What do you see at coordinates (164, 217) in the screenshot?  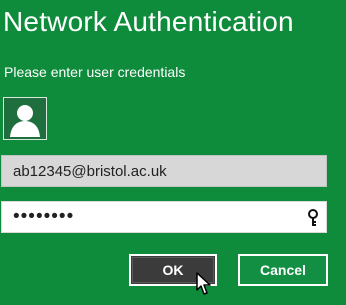 I see `password-field: ••••••••` at bounding box center [164, 217].